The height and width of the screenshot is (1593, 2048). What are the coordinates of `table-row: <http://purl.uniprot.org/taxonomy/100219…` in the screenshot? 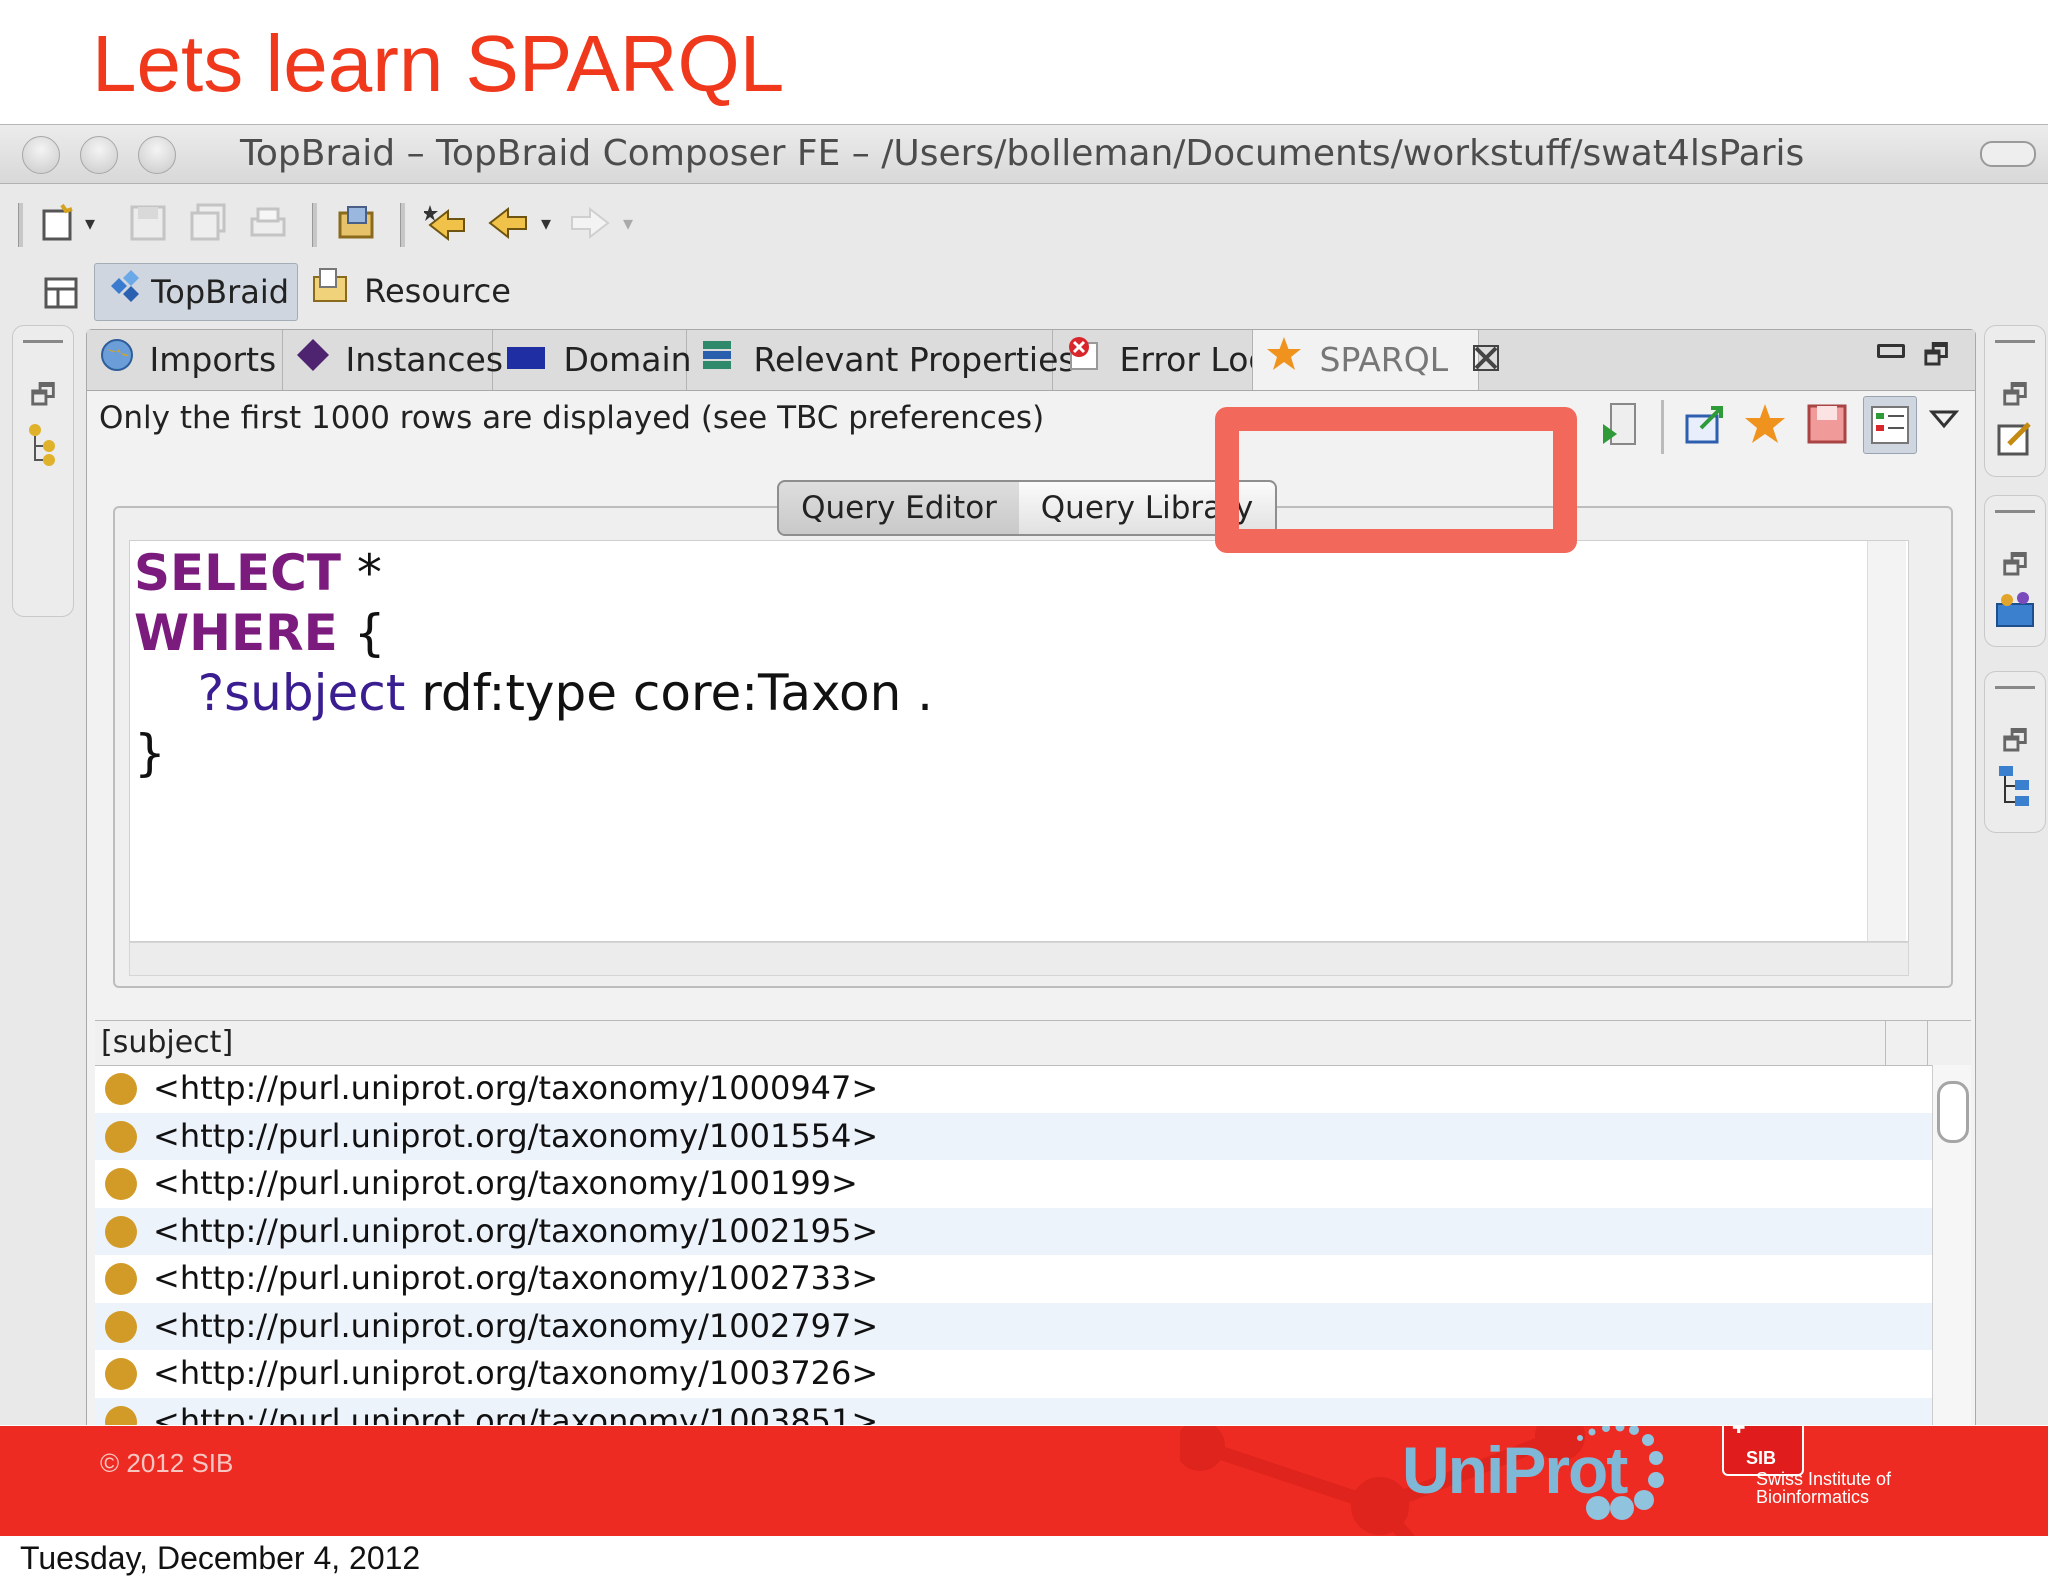 It's located at (1015, 1231).